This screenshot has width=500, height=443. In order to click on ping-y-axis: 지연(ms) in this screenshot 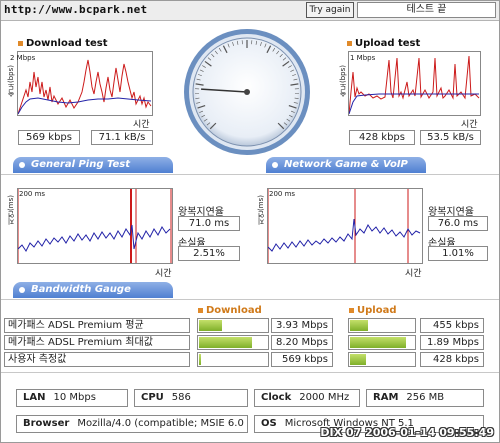, I will do `click(11, 210)`.